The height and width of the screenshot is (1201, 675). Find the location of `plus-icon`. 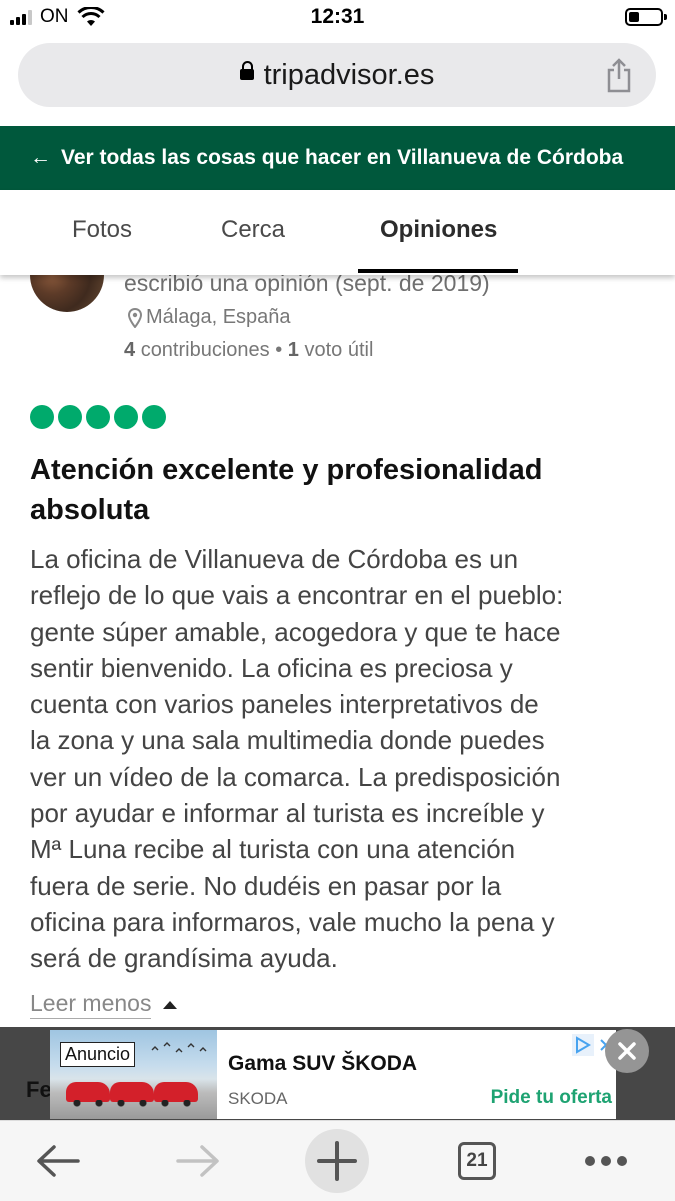

plus-icon is located at coordinates (337, 1161).